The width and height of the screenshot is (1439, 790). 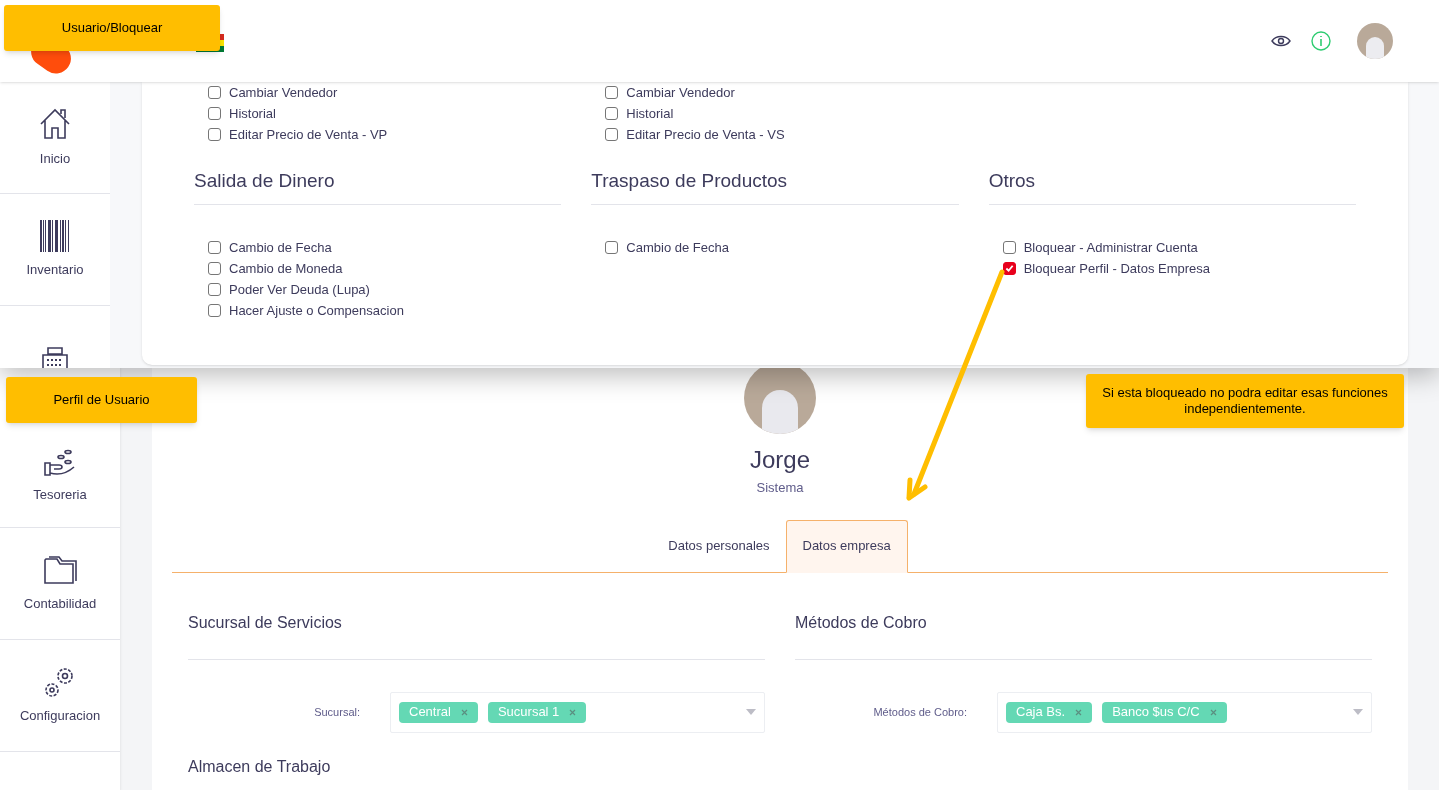 I want to click on hand-coins-icon, so click(x=60, y=462).